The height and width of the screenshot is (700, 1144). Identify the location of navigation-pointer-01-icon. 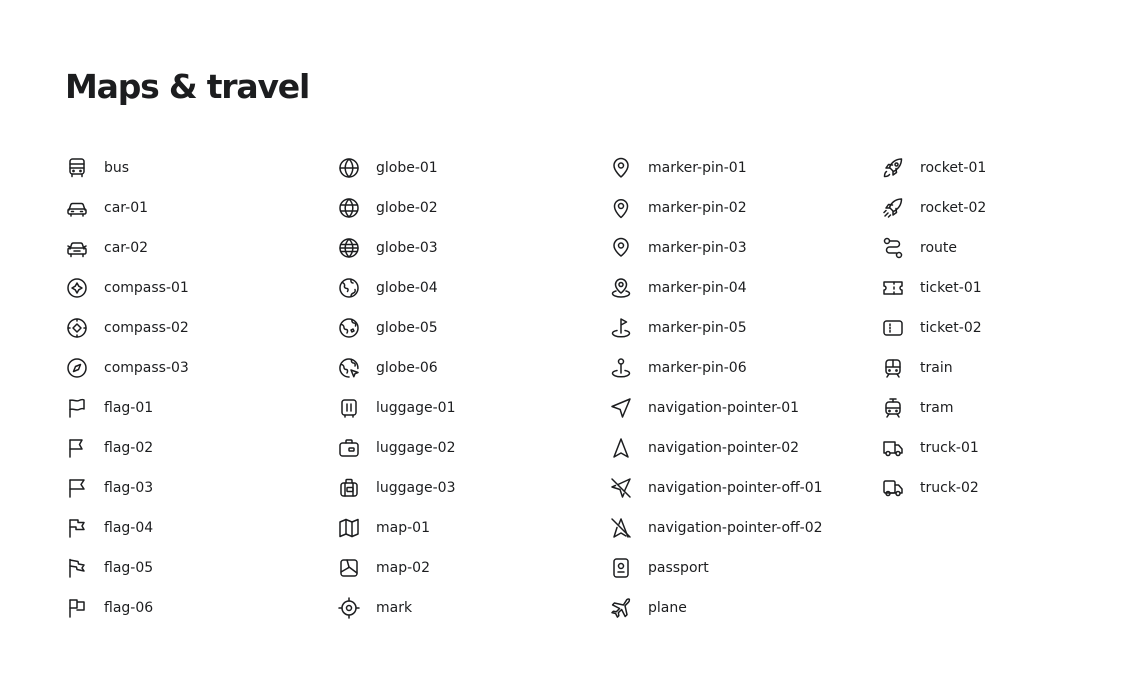
(621, 408).